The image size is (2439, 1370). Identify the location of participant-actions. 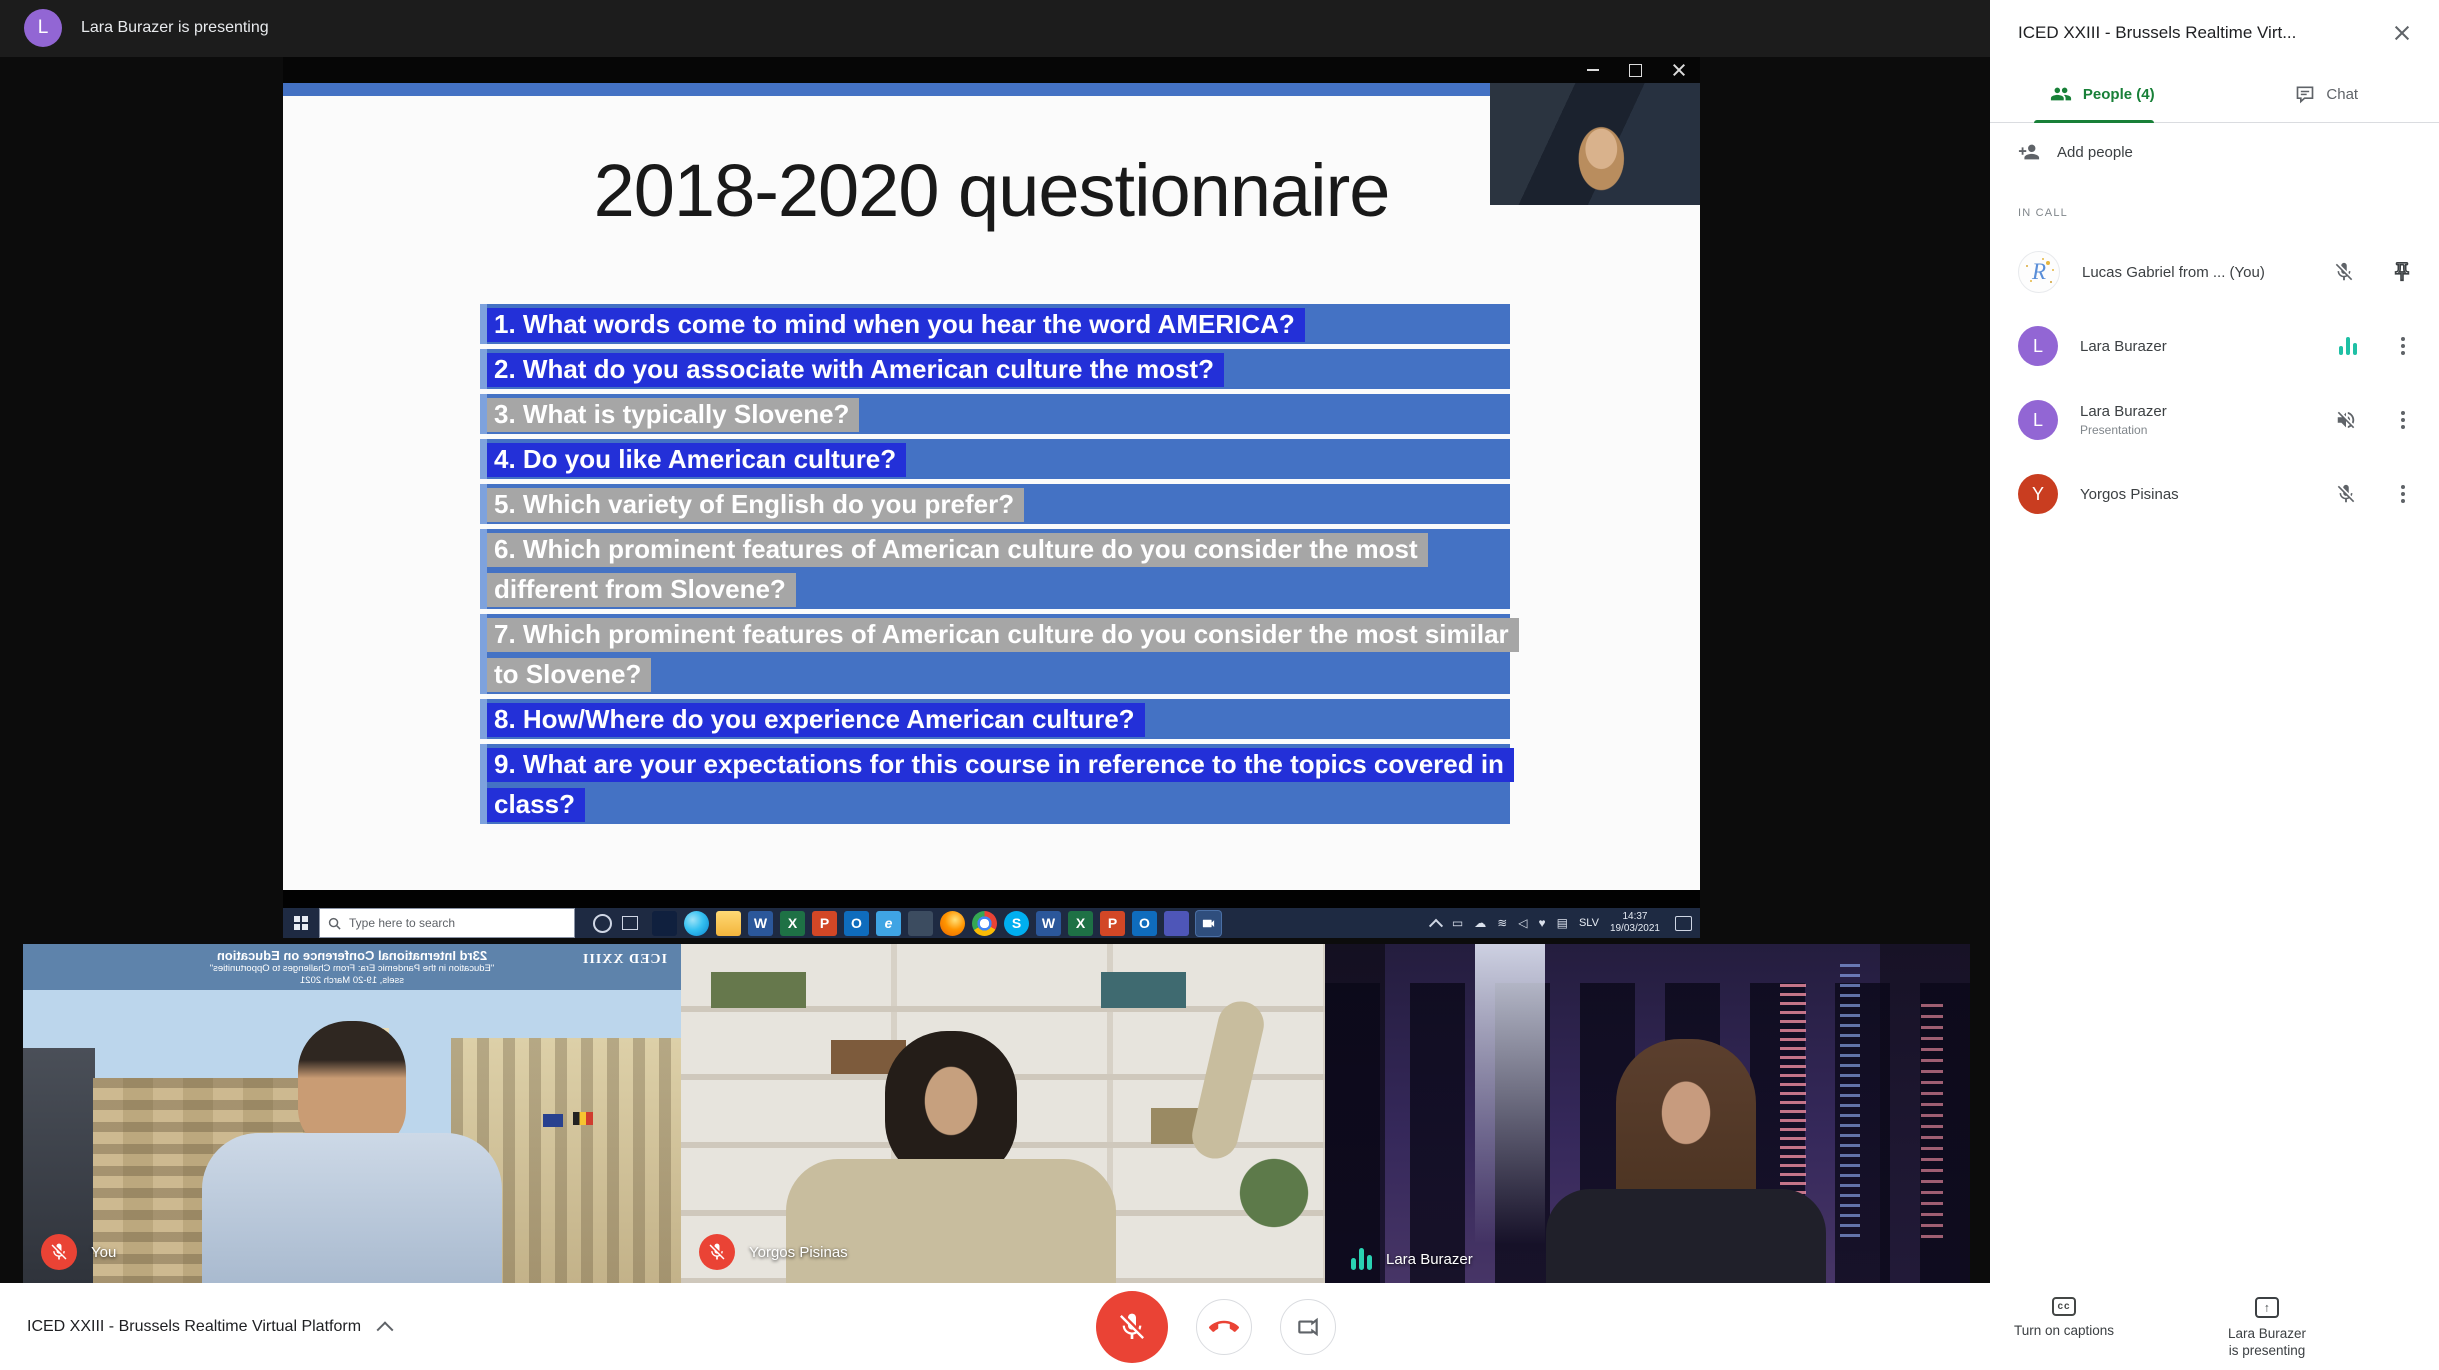
(2374, 420).